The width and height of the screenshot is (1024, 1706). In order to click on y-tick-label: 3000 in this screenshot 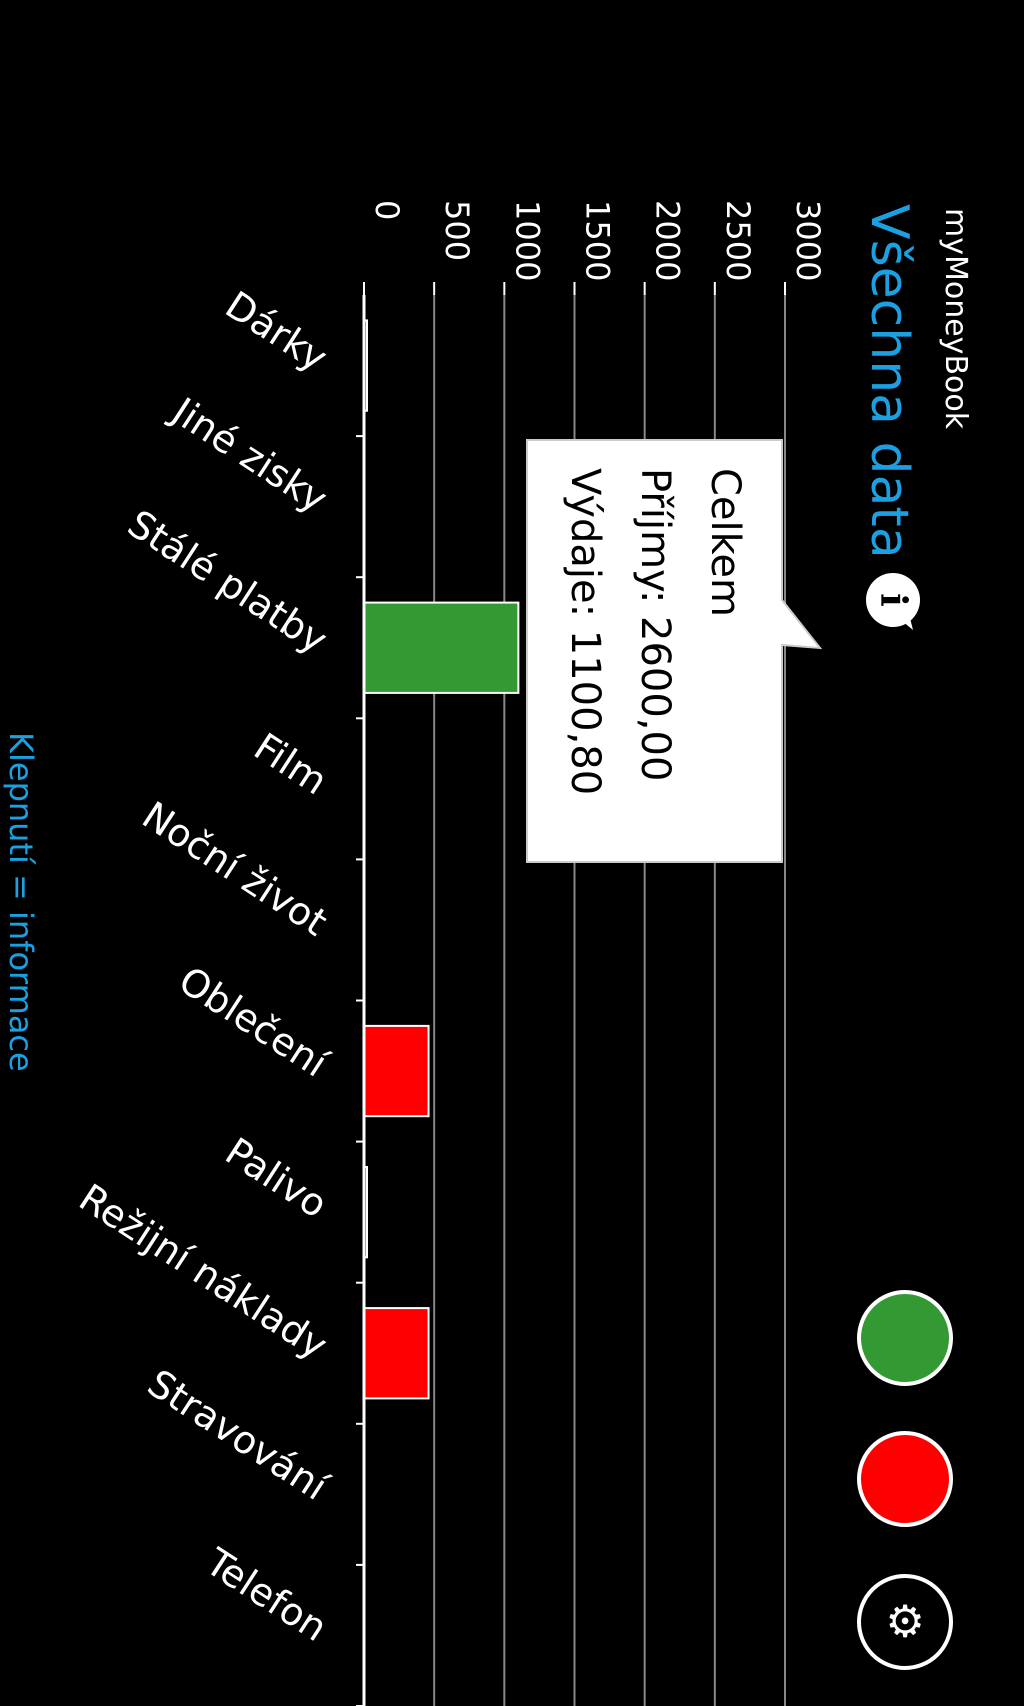, I will do `click(808, 240)`.